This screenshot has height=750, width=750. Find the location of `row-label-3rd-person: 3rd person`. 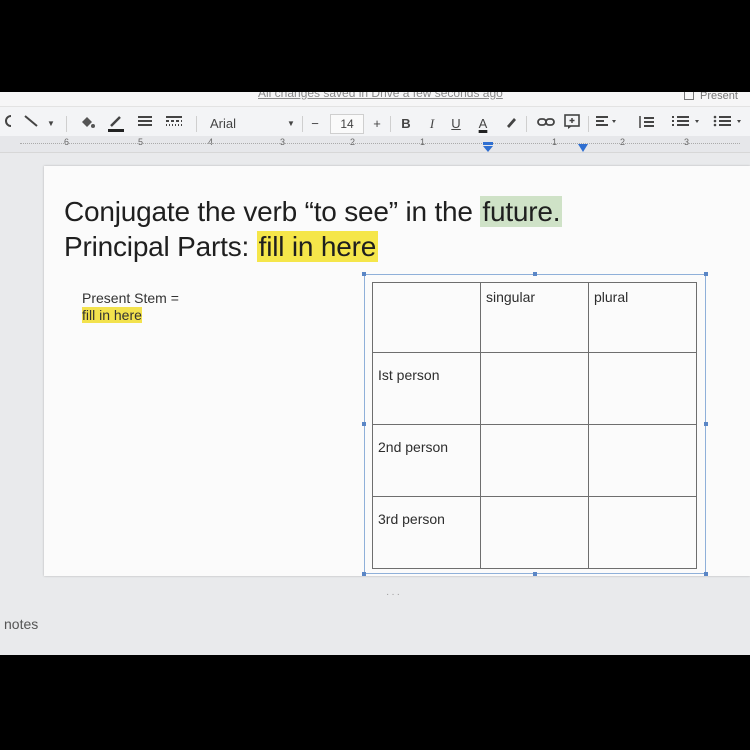

row-label-3rd-person: 3rd person is located at coordinates (426, 532).